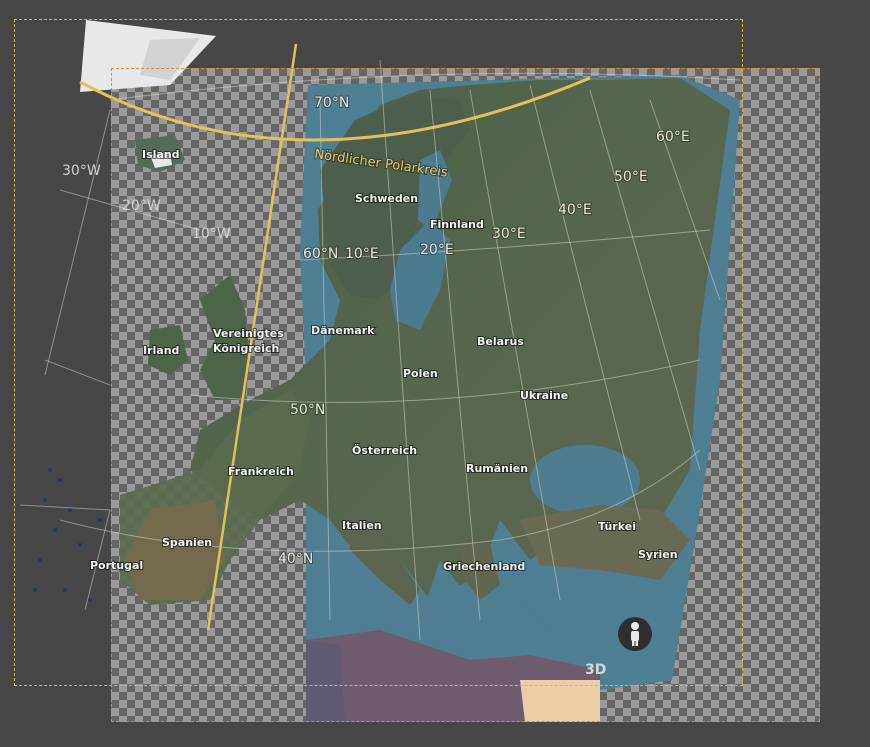 The height and width of the screenshot is (747, 870). What do you see at coordinates (261, 471) in the screenshot?
I see `label-frankreich: Frankreich` at bounding box center [261, 471].